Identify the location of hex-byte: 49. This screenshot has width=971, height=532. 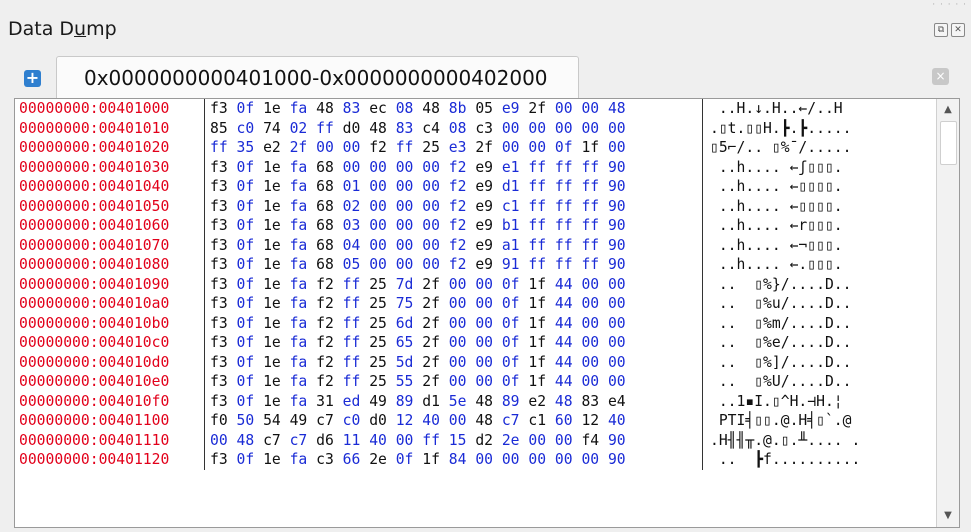
(378, 401).